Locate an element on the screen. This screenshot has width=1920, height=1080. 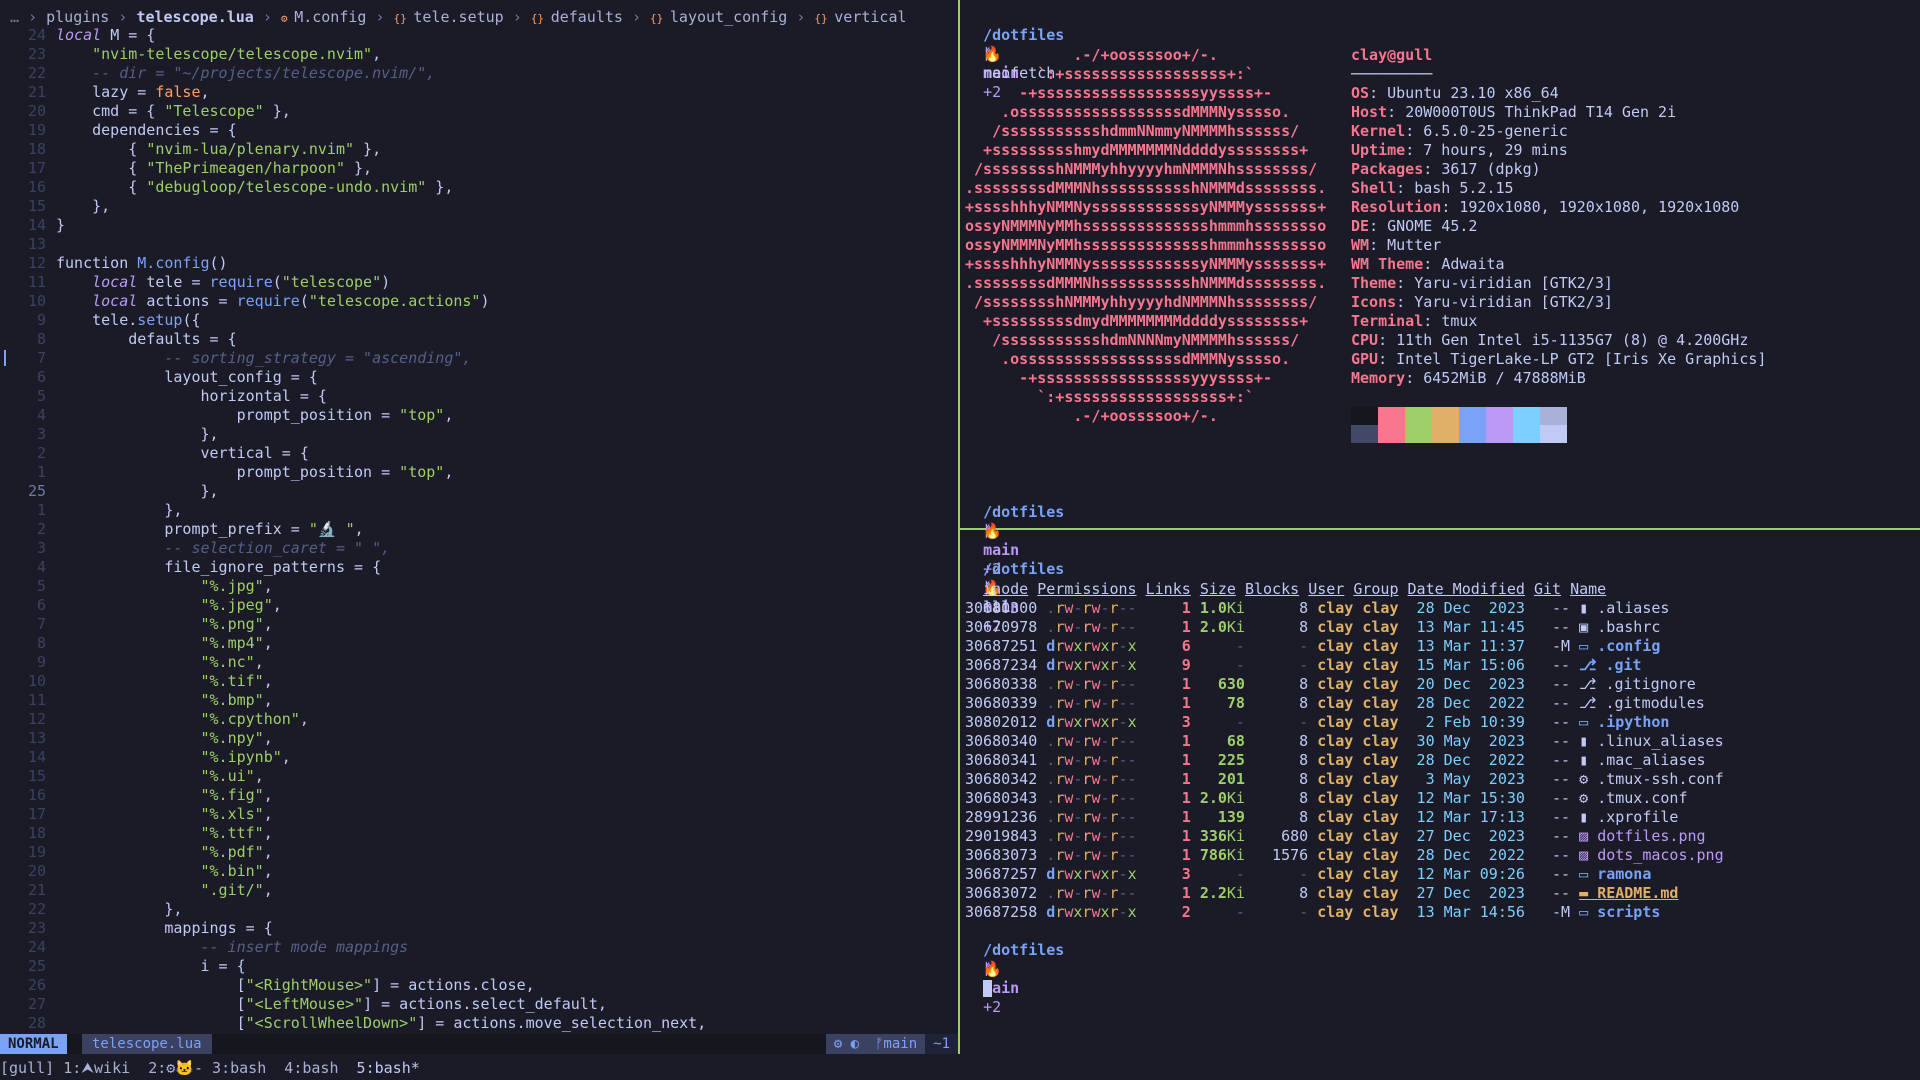
column-header: Name is located at coordinates (1588, 589).